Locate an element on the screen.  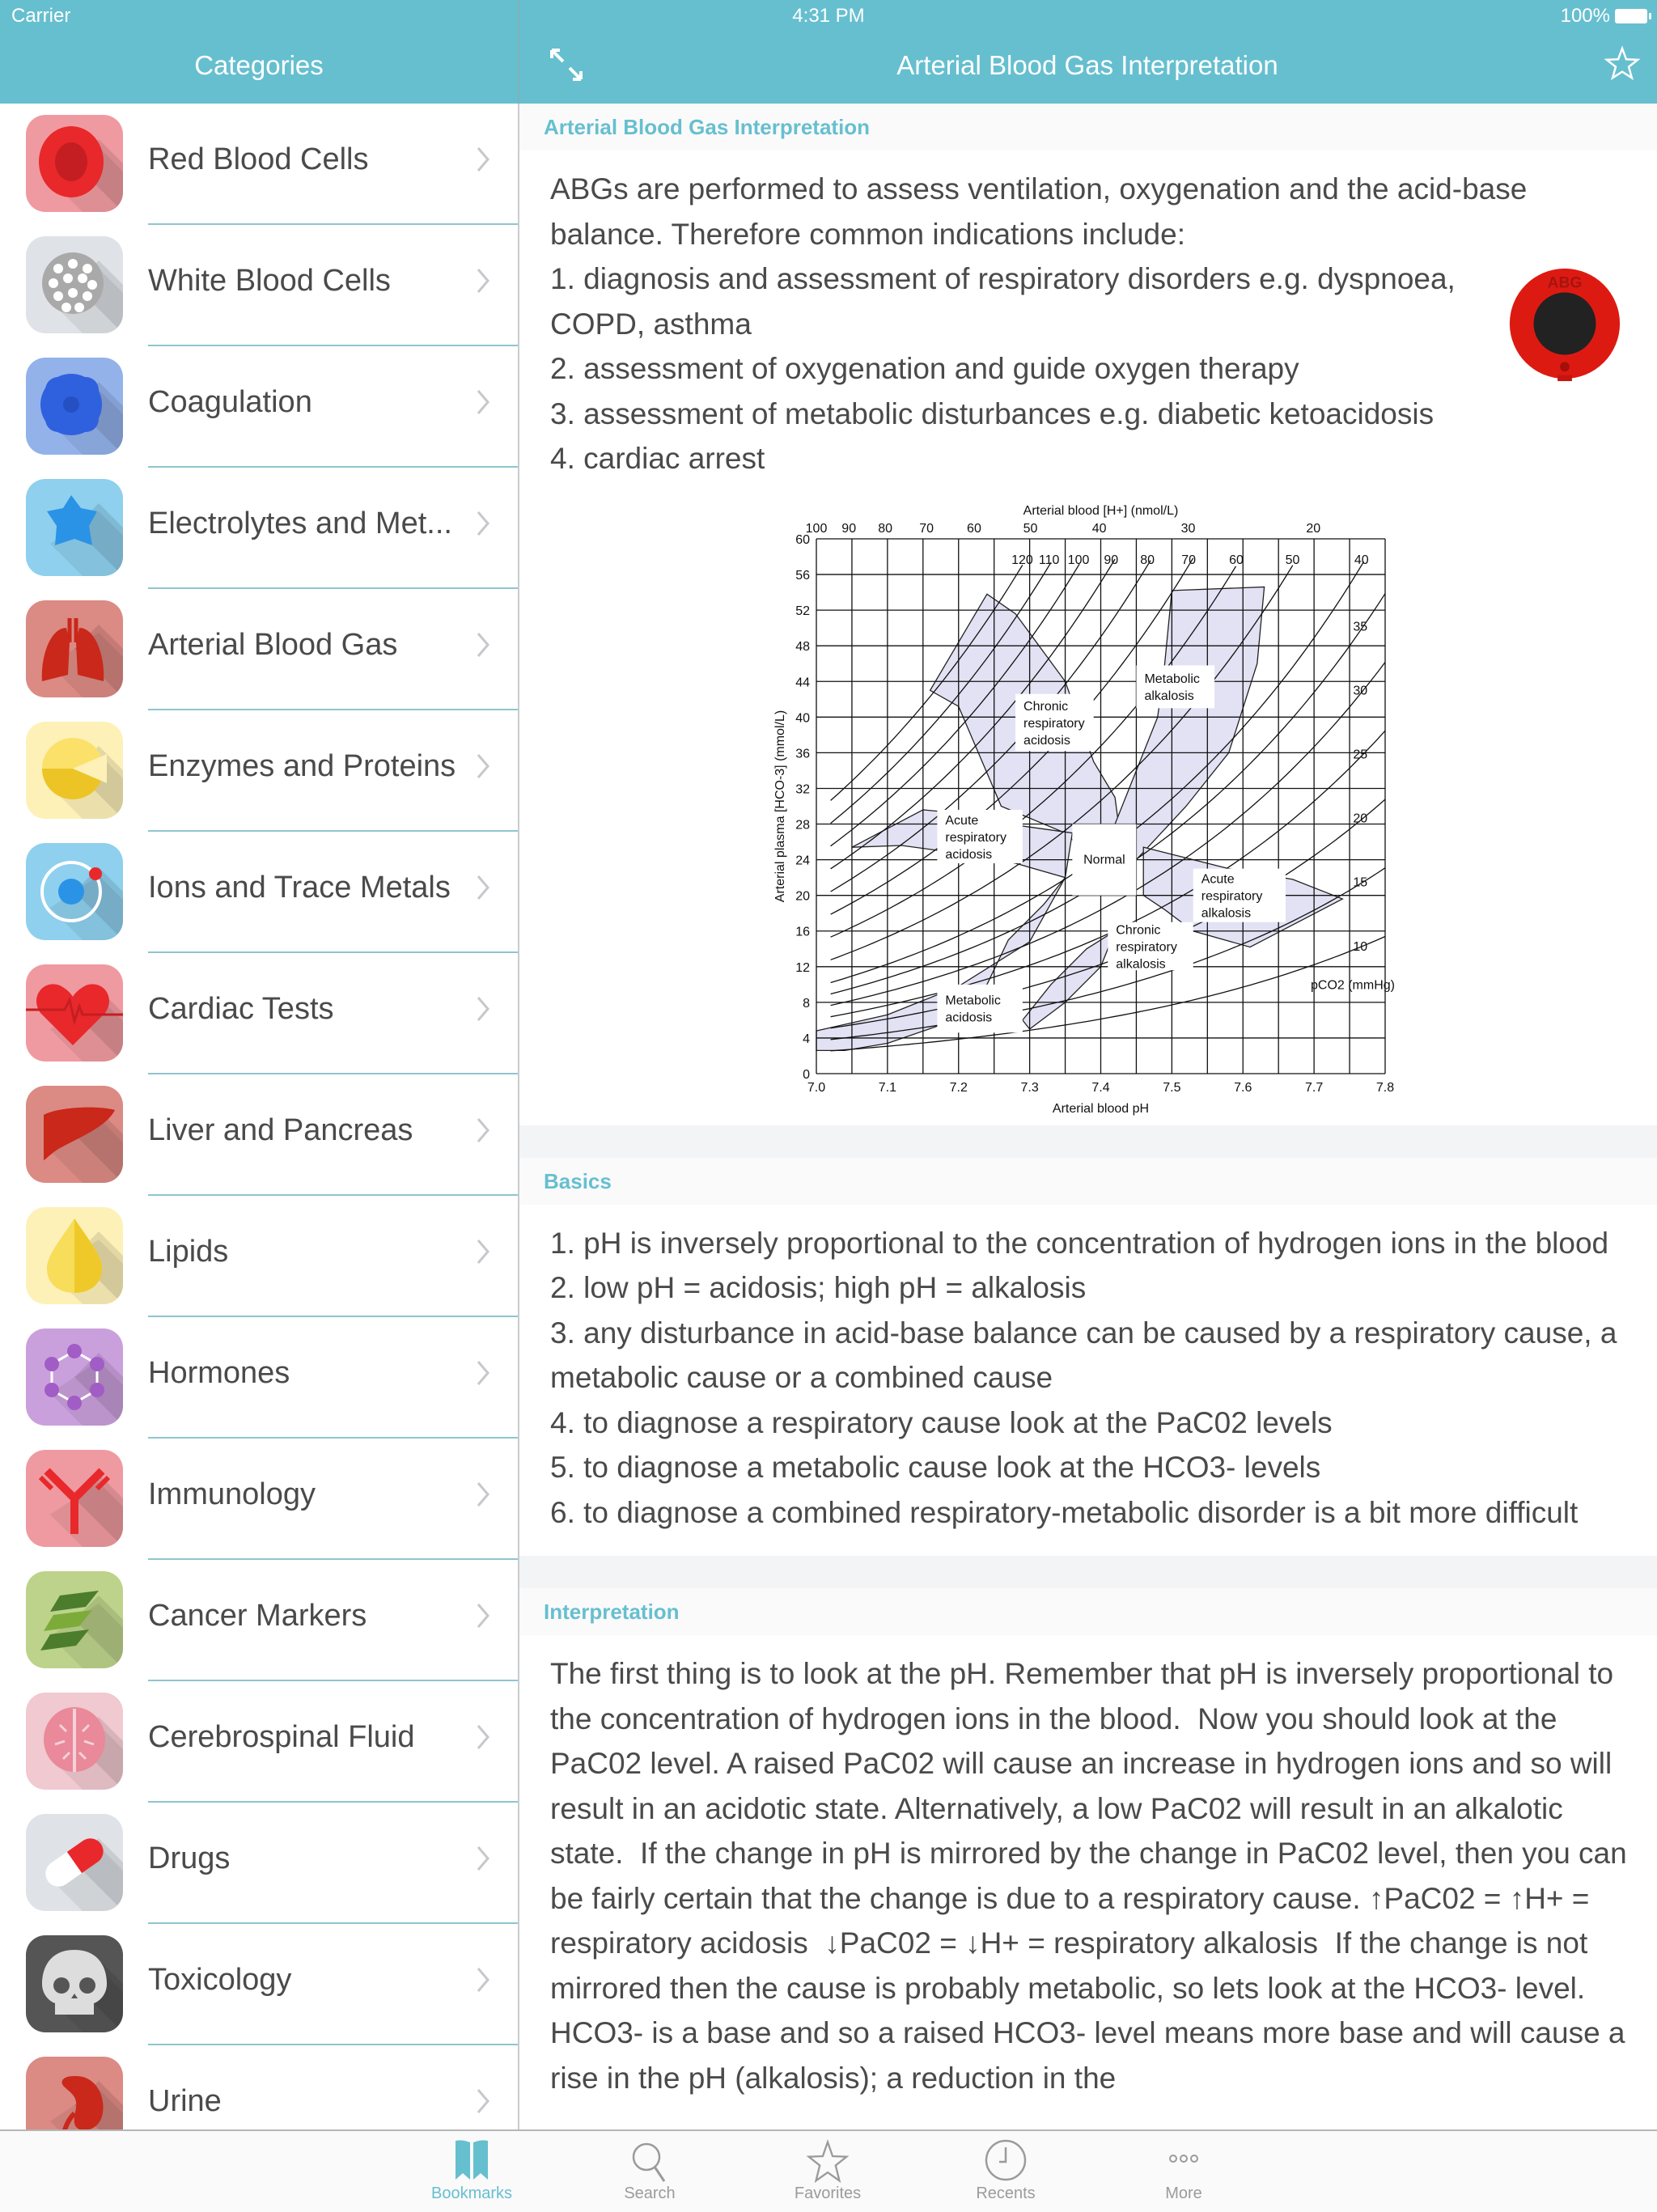
y-tick-label: 48 is located at coordinates (802, 647).